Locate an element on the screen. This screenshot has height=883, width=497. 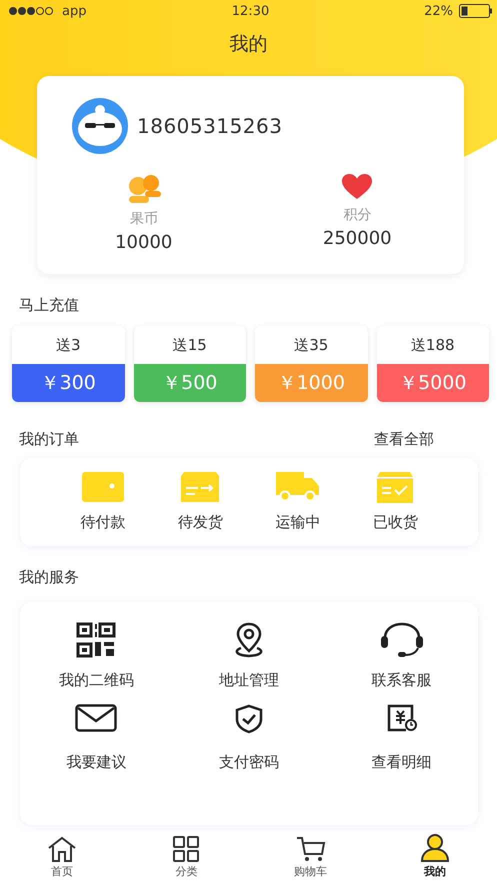
recharge-option: 送188 ￥5000 is located at coordinates (432, 364).